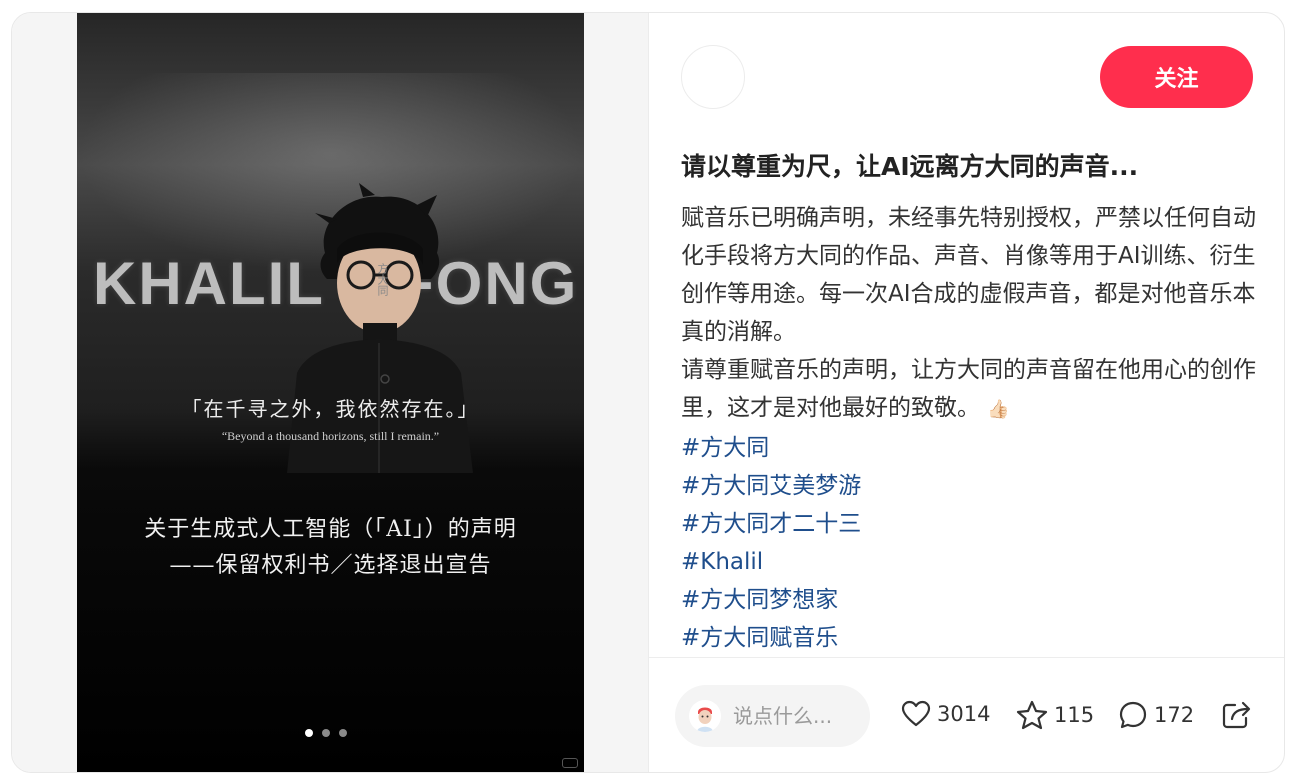  I want to click on carousel-indicator, so click(326, 733).